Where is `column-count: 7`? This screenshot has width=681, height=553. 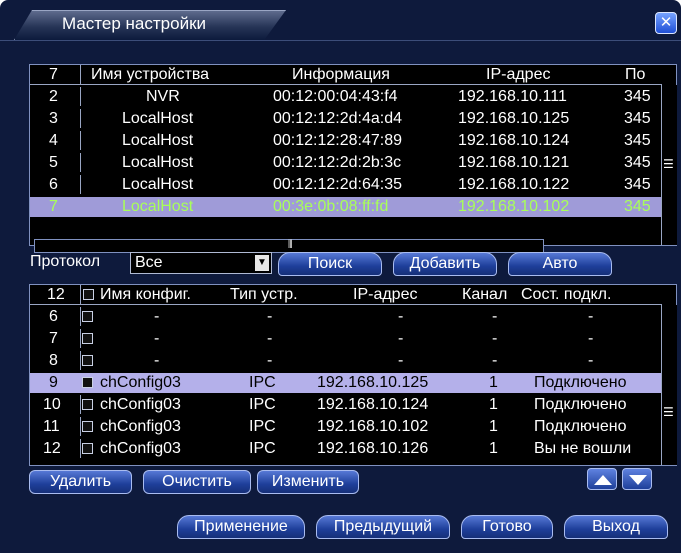
column-count: 7 is located at coordinates (53, 74).